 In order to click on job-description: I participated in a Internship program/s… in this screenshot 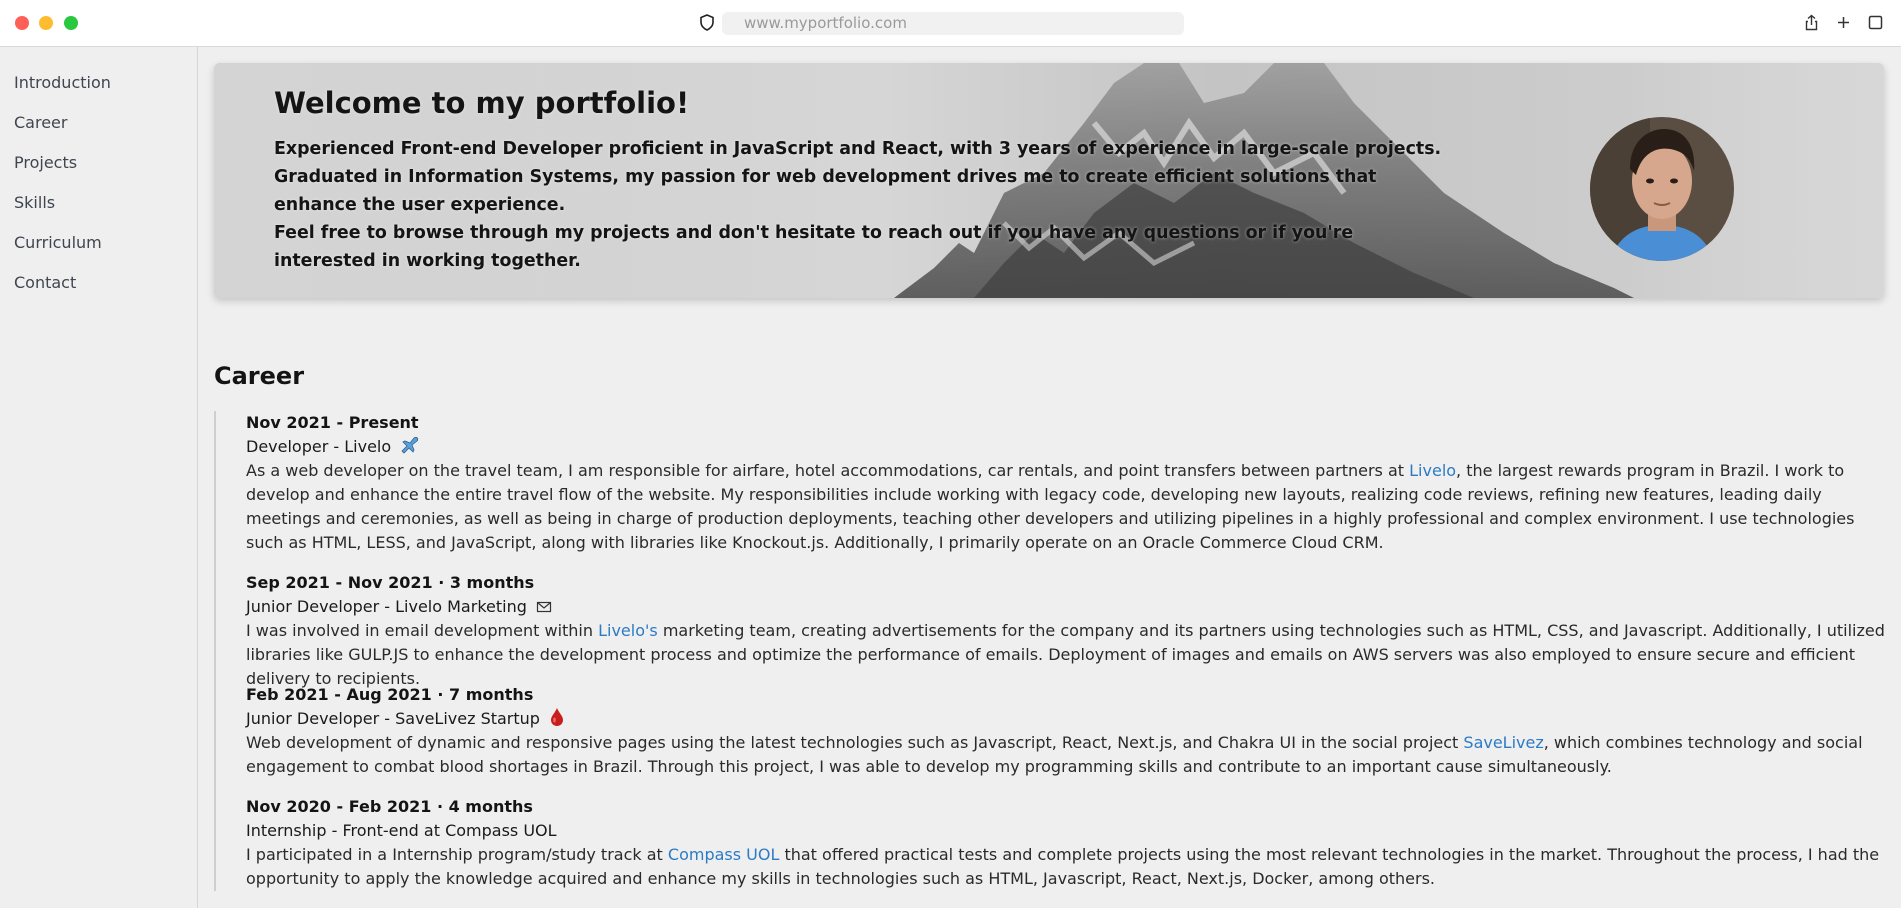, I will do `click(1066, 867)`.